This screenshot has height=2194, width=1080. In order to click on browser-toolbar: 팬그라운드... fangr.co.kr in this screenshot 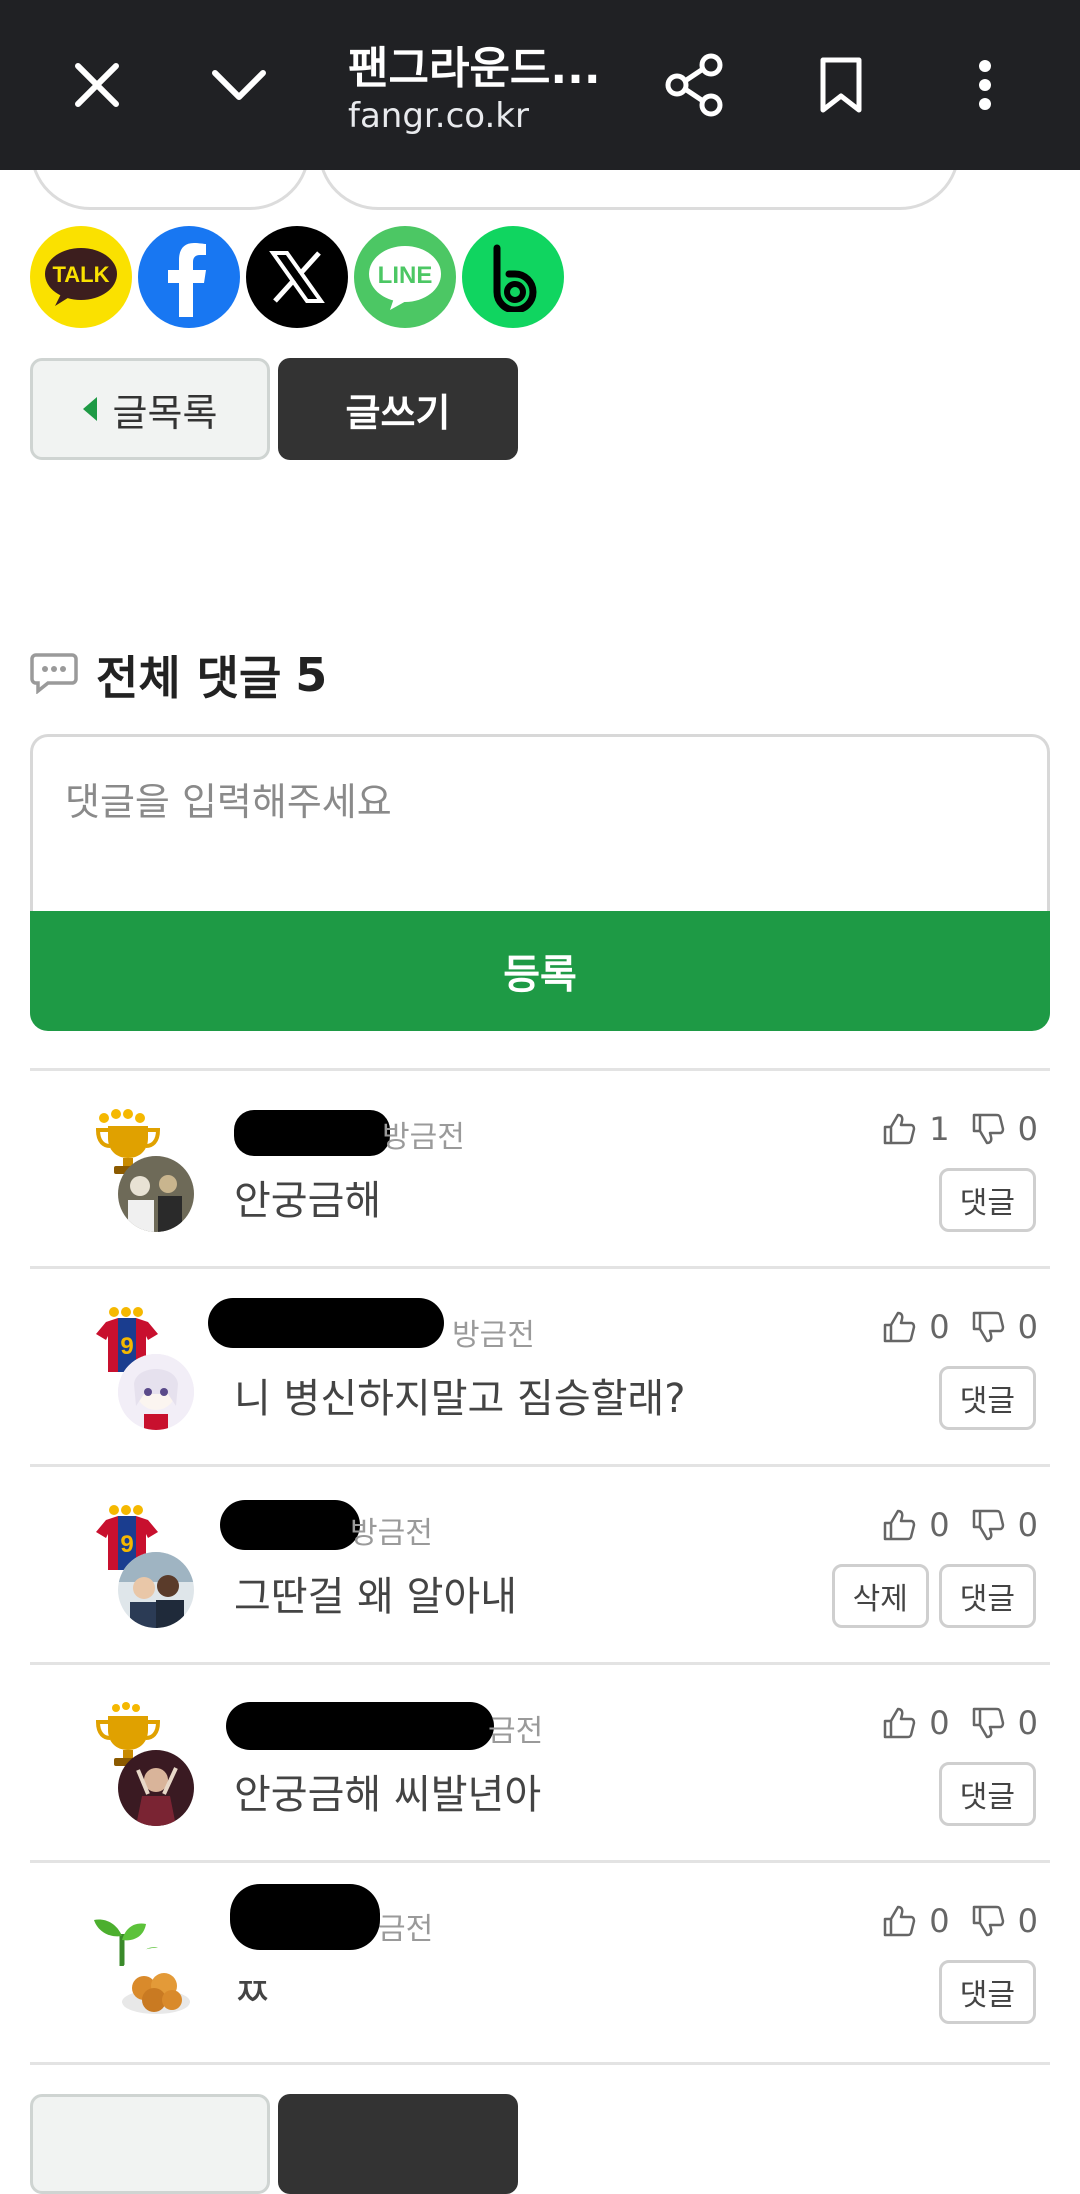, I will do `click(540, 85)`.